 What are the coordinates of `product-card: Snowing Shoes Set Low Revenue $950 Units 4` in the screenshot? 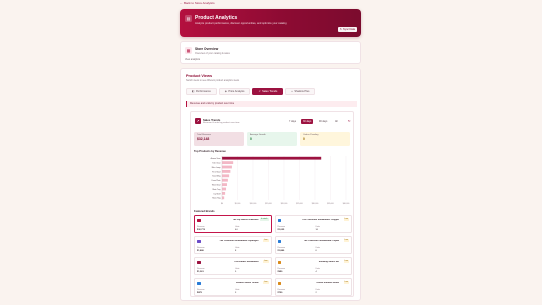 It's located at (313, 266).